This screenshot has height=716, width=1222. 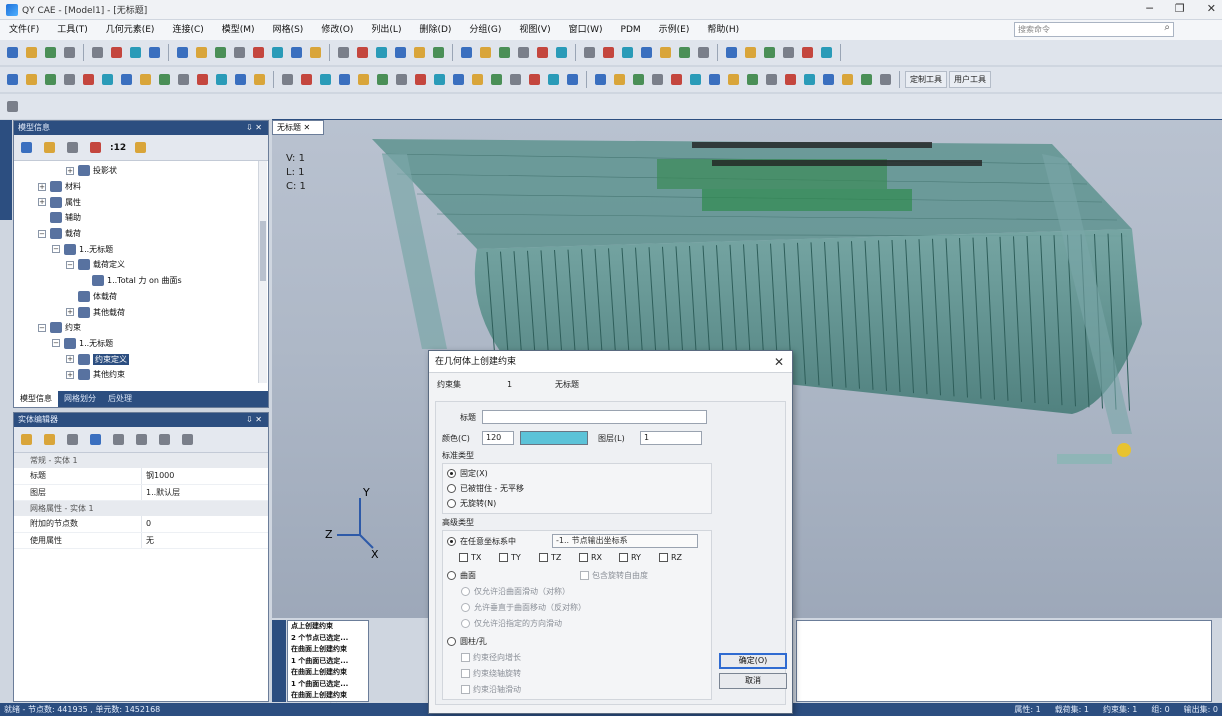 I want to click on pane-pin-close: ⇩ ✕, so click(x=254, y=420).